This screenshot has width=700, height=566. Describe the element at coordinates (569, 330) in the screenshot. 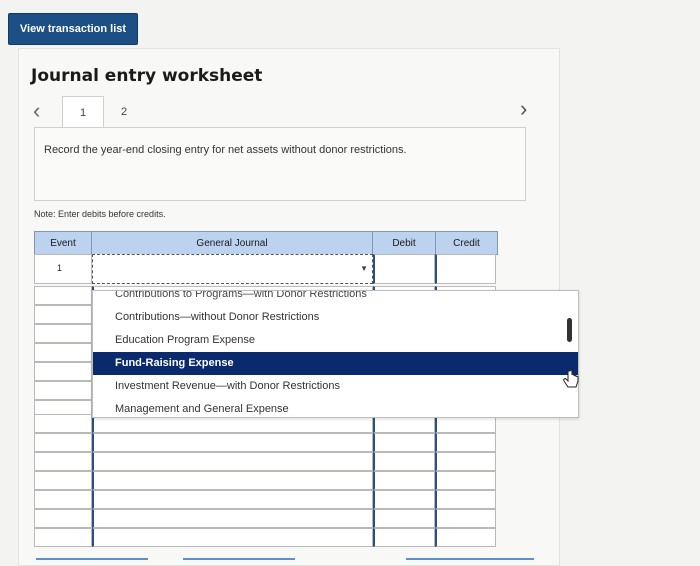

I see `dropdown-scrollbar` at that location.